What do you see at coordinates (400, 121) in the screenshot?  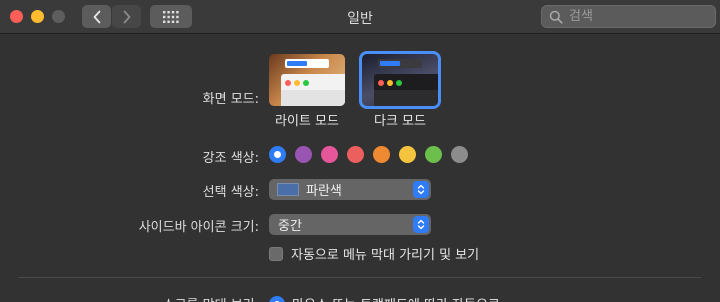 I see `dark-mode-caption: 다크 모드` at bounding box center [400, 121].